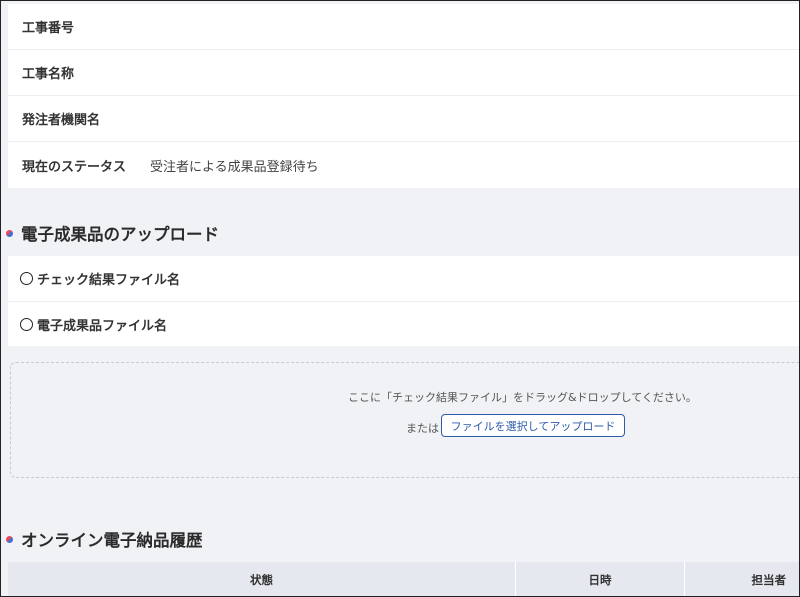  I want to click on deliverable-file-row: 電子成果品ファイル名, so click(404, 324).